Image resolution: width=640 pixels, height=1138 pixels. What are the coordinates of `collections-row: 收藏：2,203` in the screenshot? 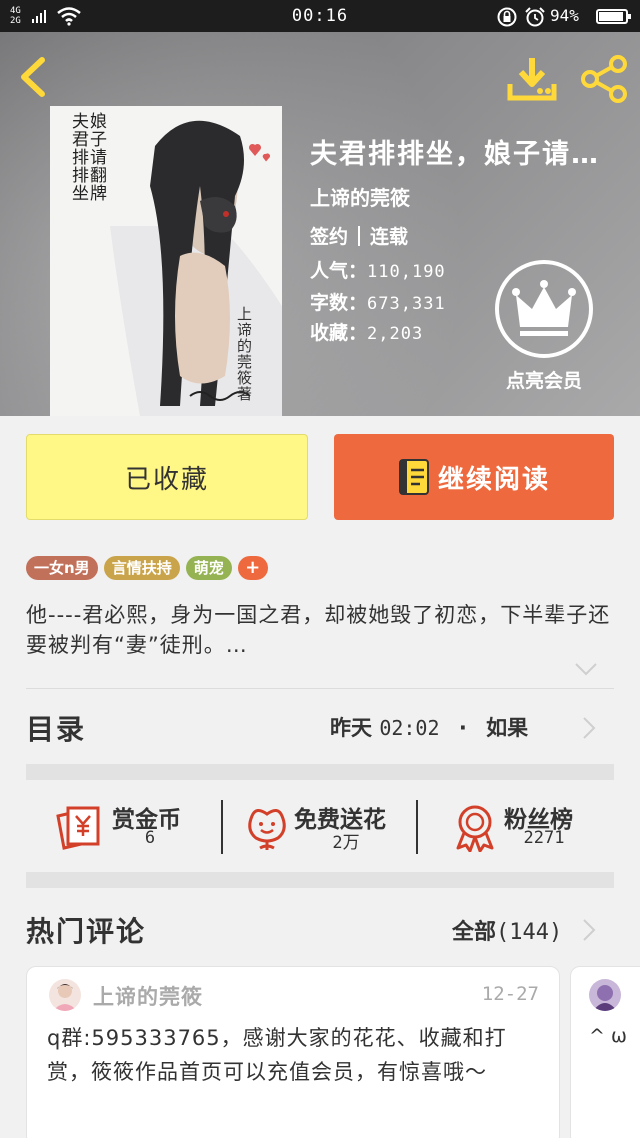 It's located at (366, 331).